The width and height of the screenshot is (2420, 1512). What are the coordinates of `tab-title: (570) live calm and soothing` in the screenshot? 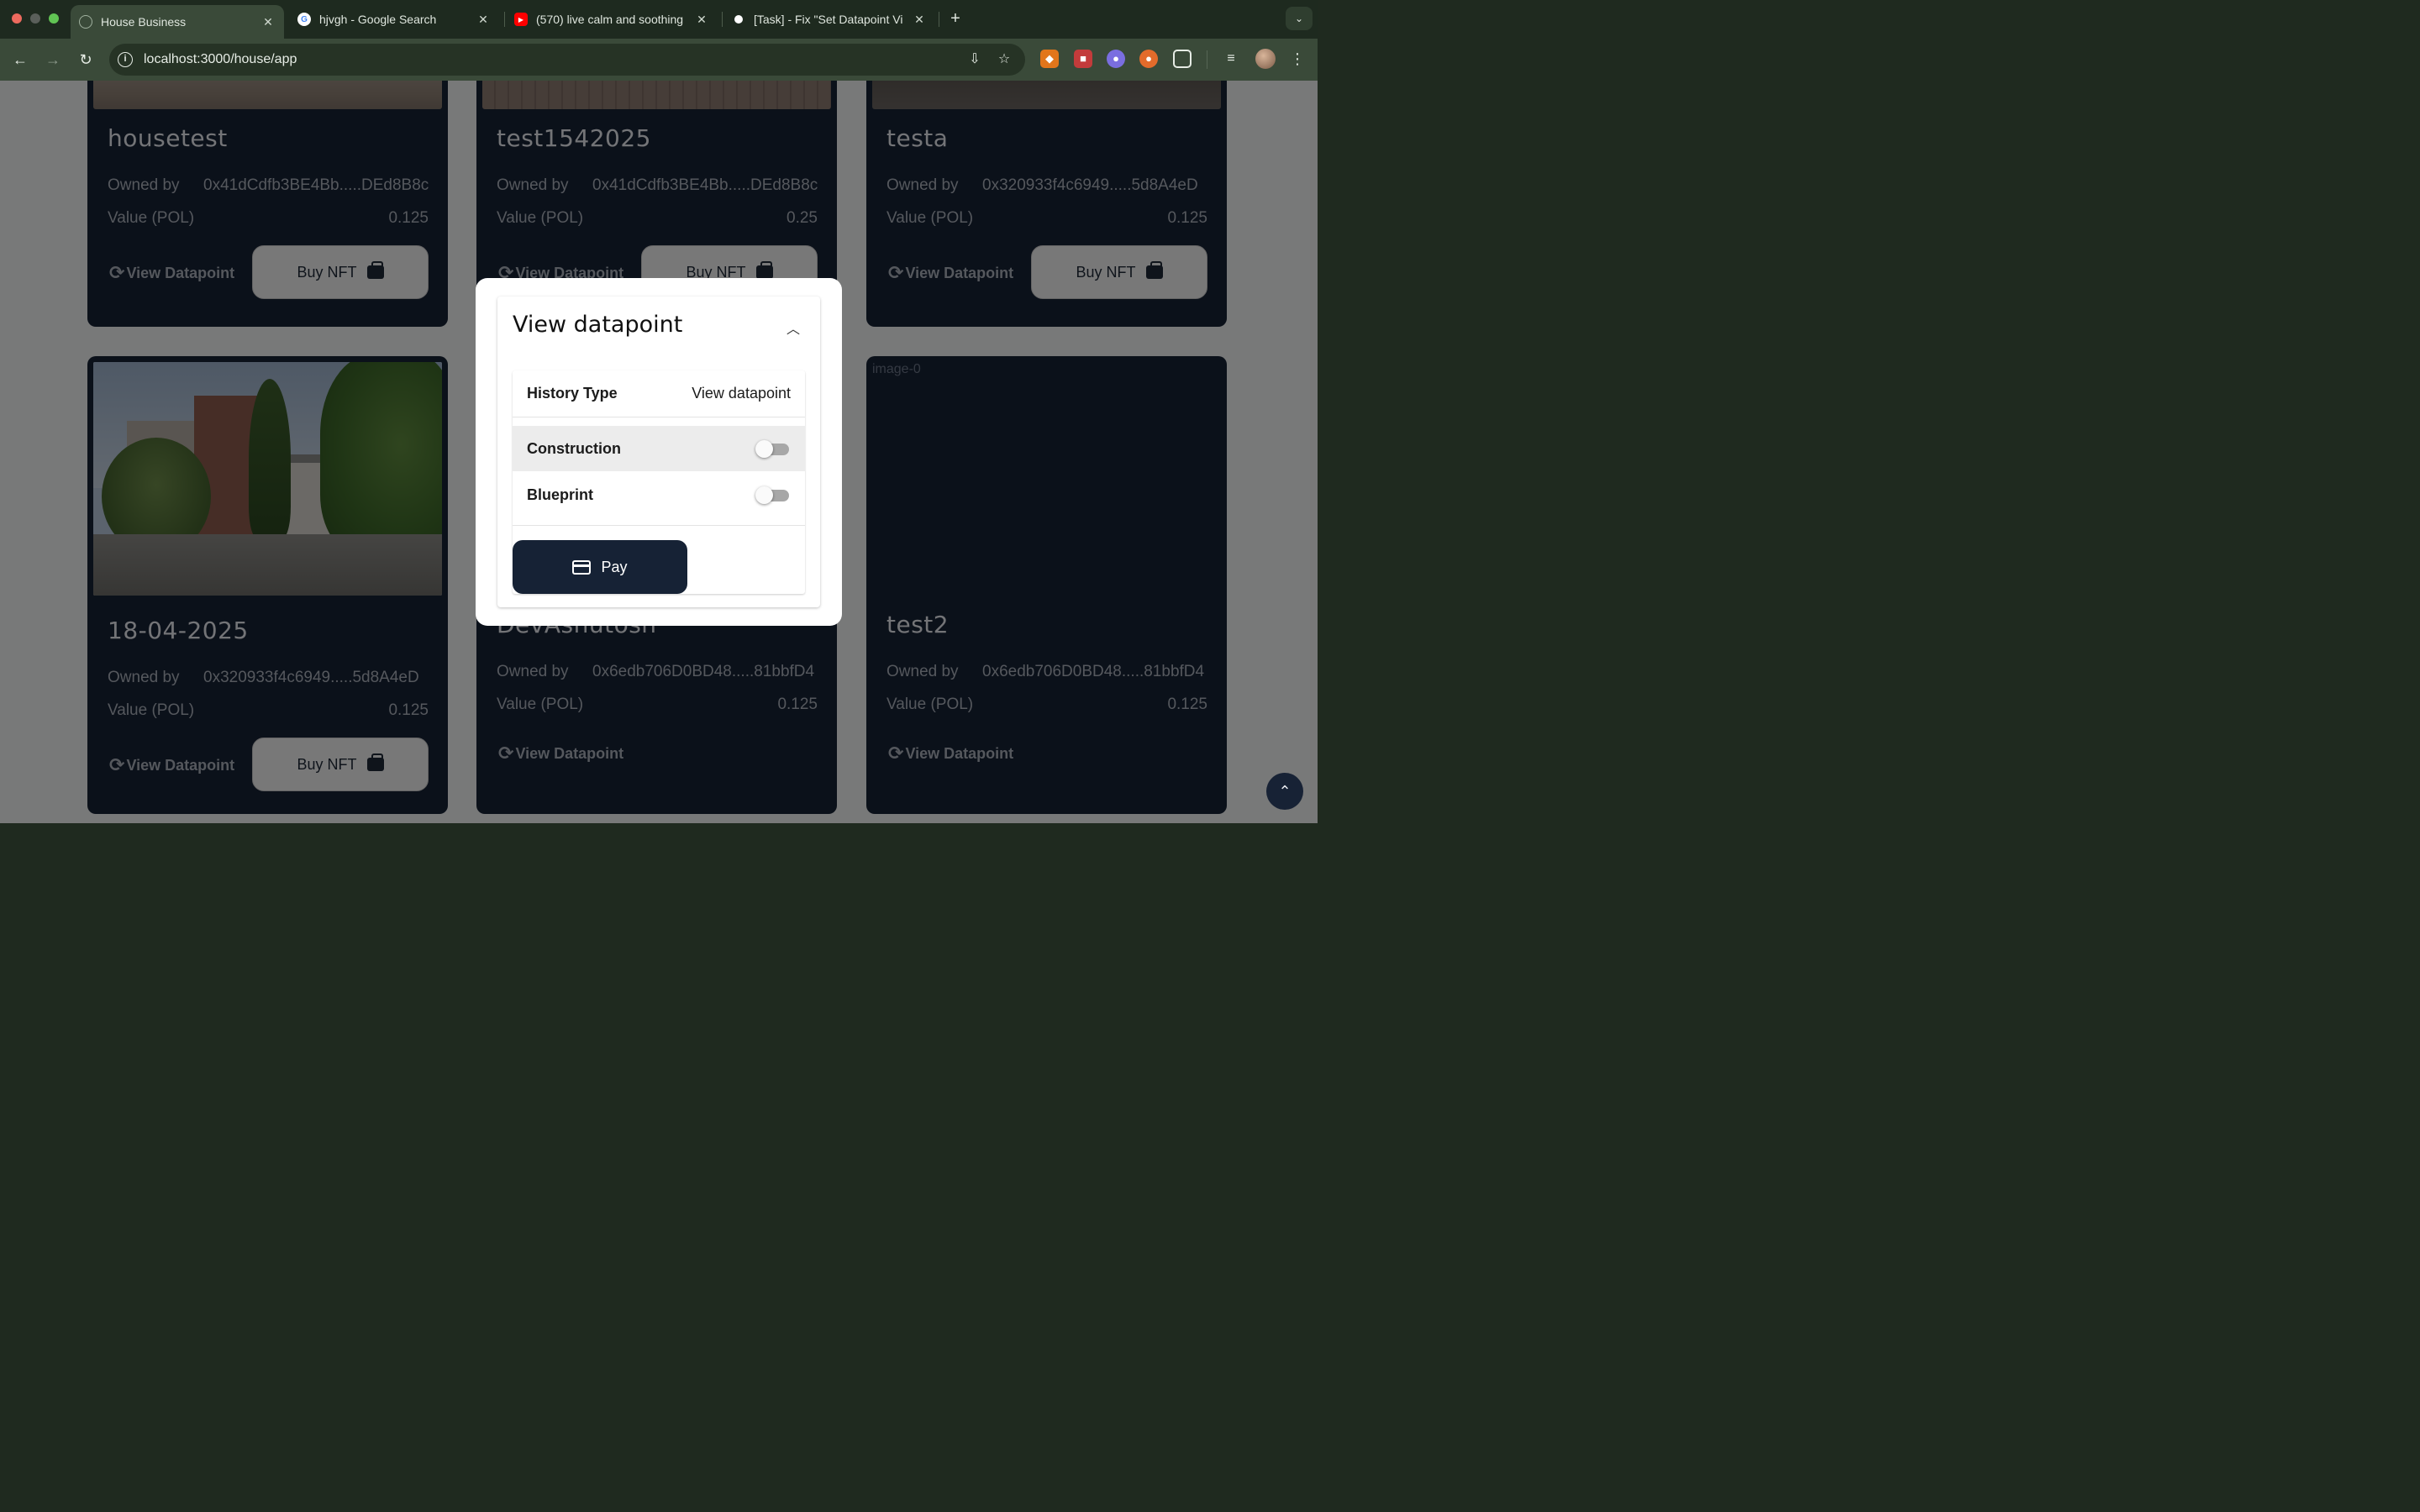 It's located at (610, 19).